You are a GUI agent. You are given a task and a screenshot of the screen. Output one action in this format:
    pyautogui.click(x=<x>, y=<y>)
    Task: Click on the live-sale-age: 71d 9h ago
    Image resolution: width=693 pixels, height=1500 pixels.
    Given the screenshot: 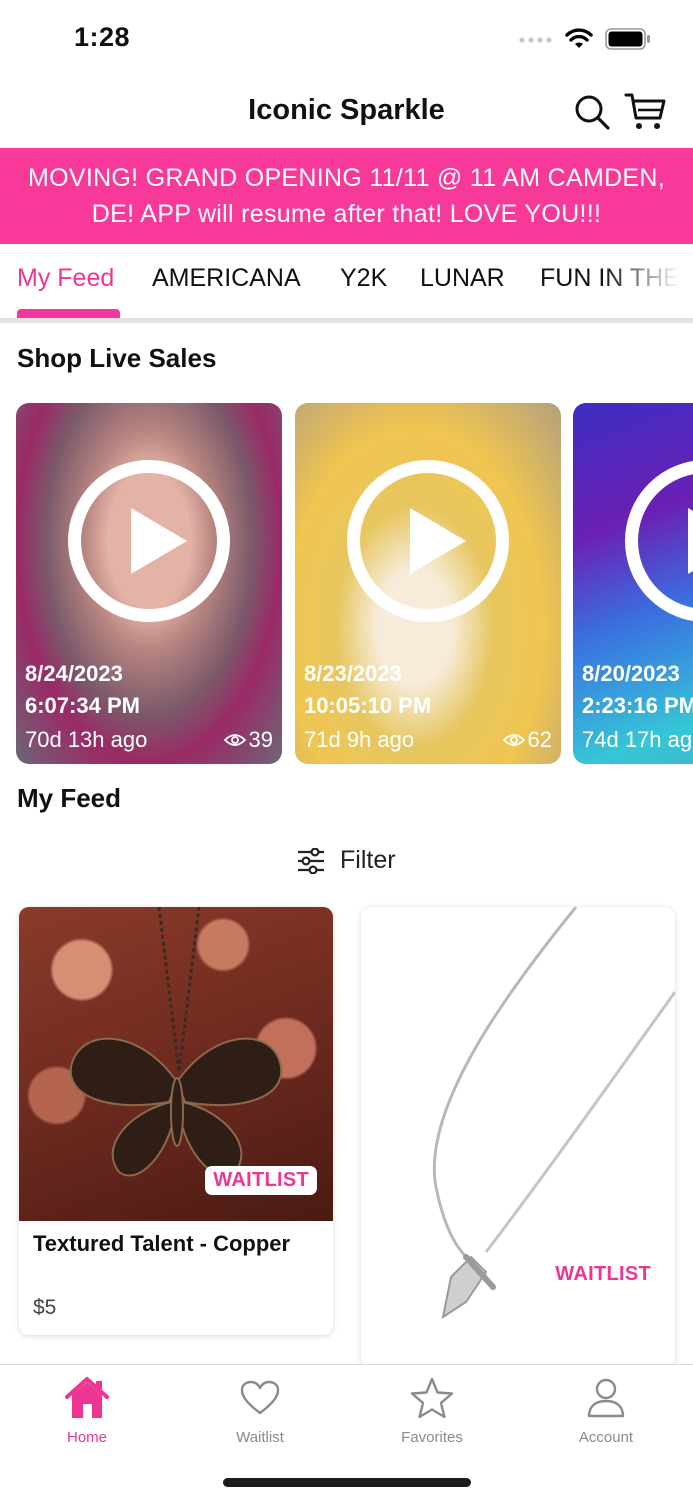 What is the action you would take?
    pyautogui.click(x=359, y=739)
    